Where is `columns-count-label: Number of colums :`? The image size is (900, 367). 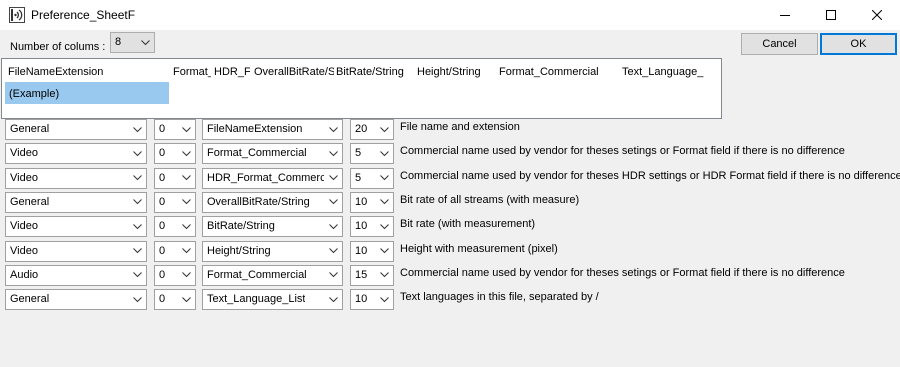
columns-count-label: Number of colums : is located at coordinates (58, 47).